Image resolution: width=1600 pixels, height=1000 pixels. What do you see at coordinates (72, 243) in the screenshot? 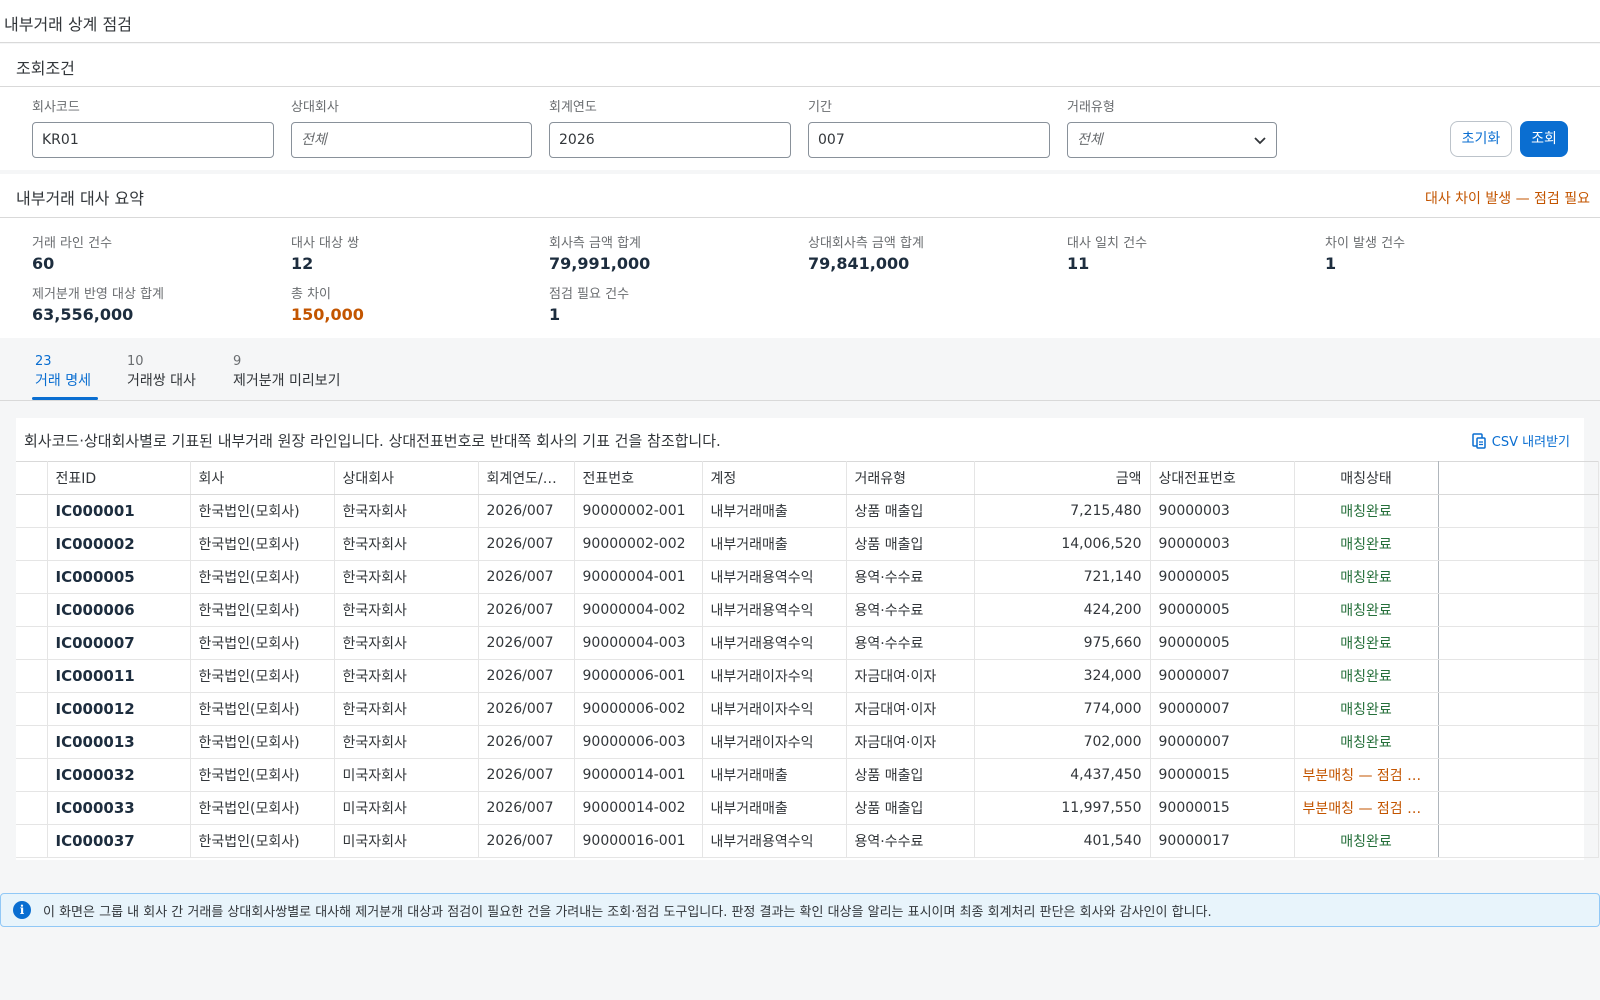
I see `kpi-label-line-count: 거래 라인 건수` at bounding box center [72, 243].